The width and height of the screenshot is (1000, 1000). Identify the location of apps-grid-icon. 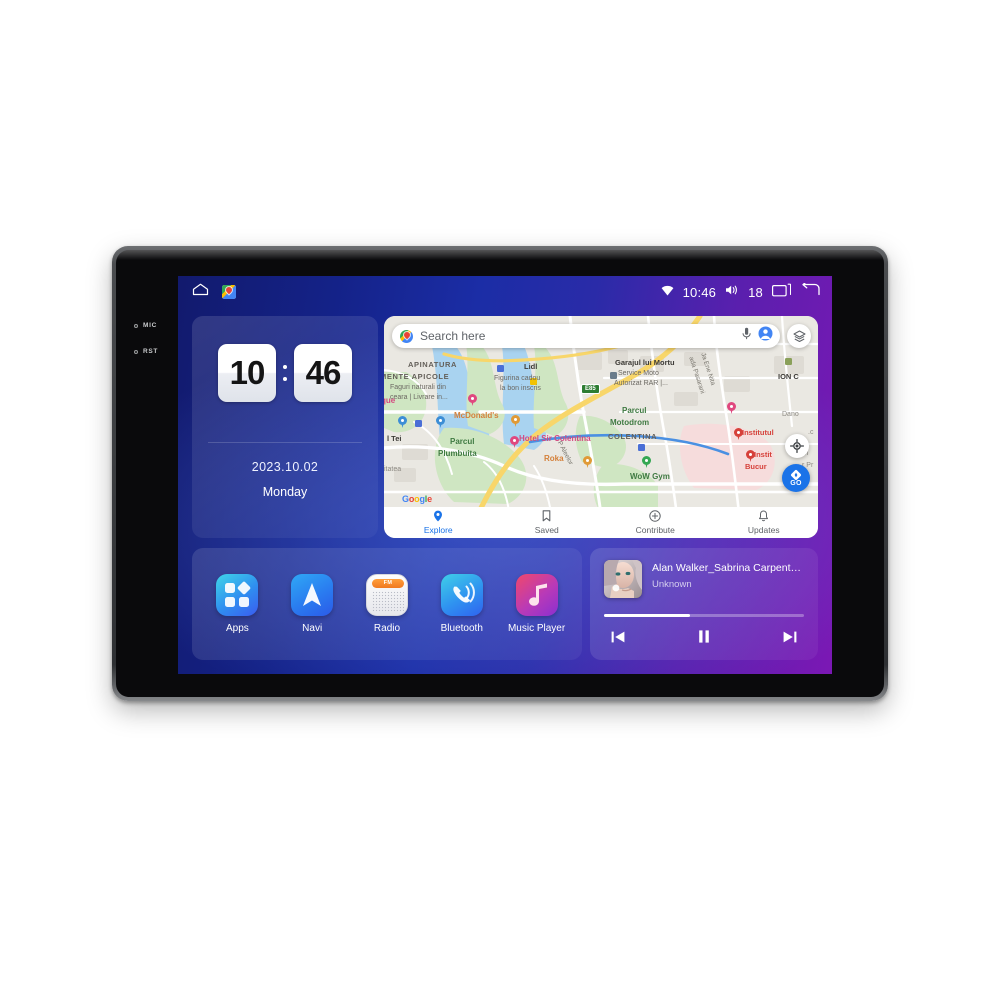
(237, 595).